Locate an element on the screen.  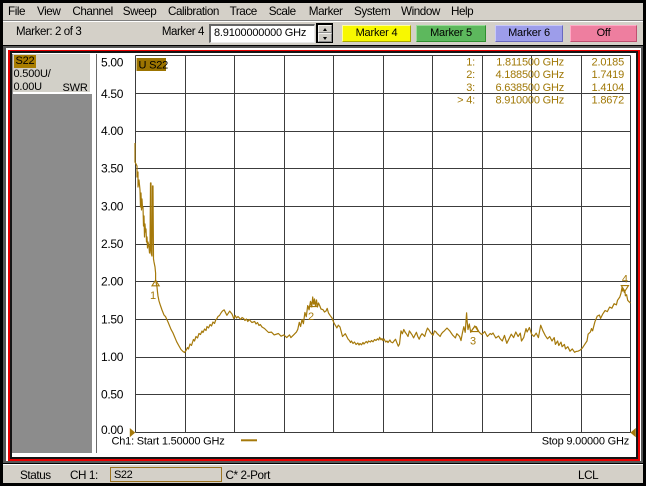
svg-text: 2.00 is located at coordinates (112, 282).